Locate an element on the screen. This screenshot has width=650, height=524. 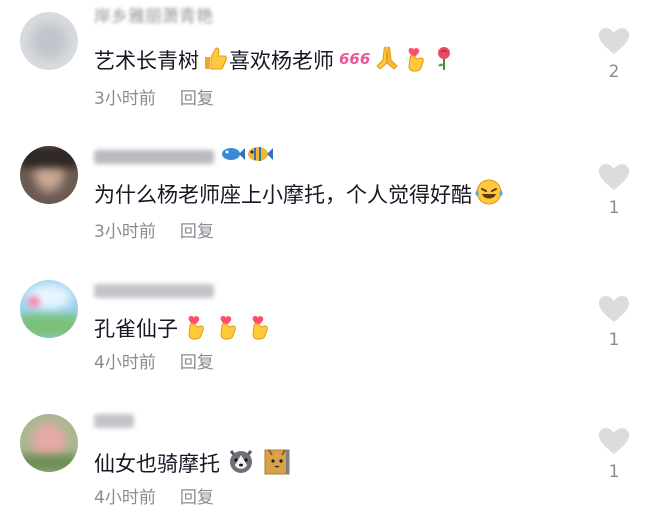
comment-text: 艺术长青树 喜欢杨老师 666 is located at coordinates (275, 62).